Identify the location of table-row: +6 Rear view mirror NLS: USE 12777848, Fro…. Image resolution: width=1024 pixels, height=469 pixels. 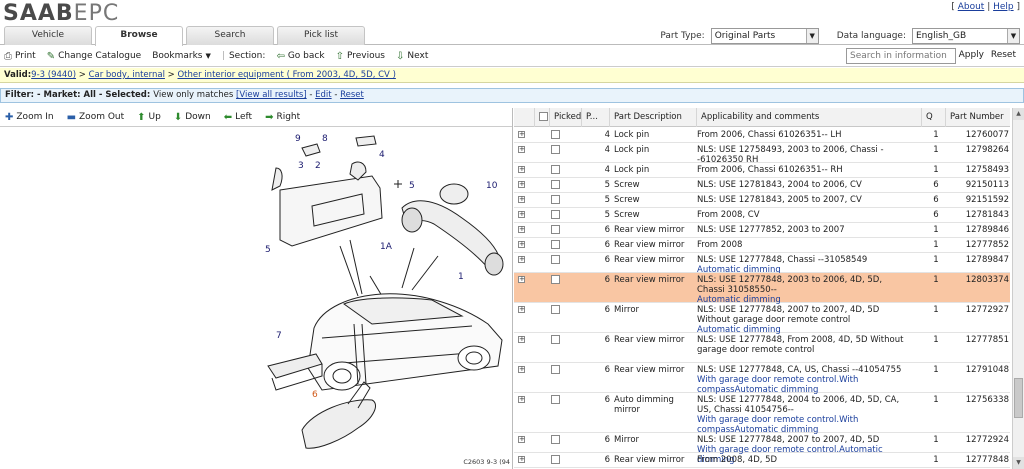
(762, 348).